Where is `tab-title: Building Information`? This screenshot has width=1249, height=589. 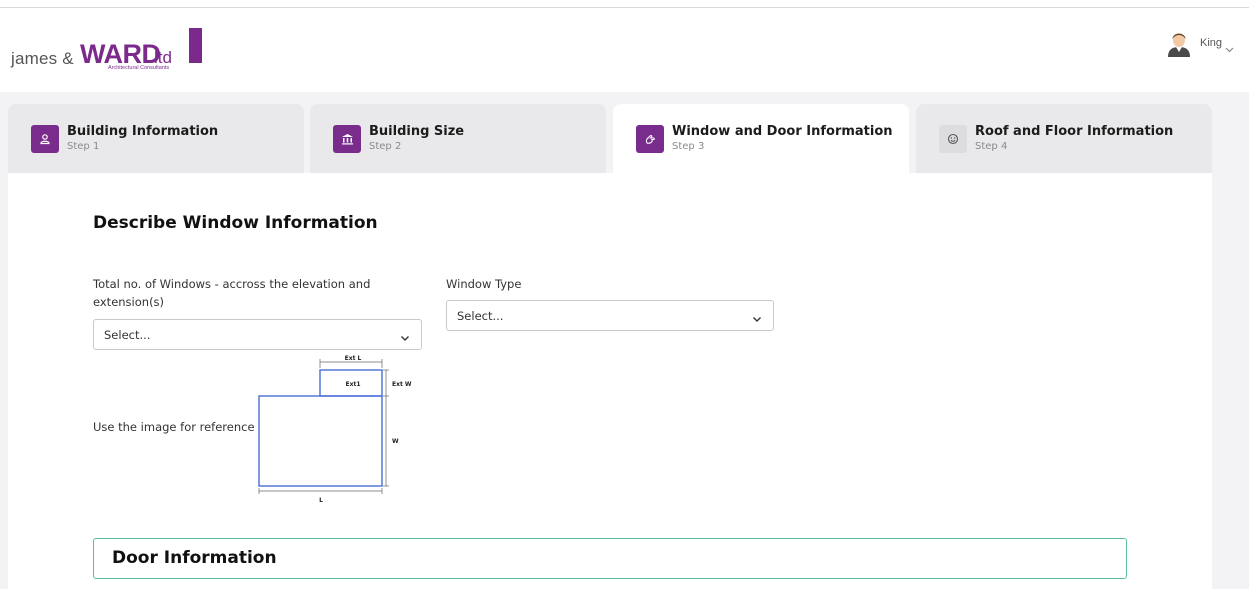 tab-title: Building Information is located at coordinates (143, 131).